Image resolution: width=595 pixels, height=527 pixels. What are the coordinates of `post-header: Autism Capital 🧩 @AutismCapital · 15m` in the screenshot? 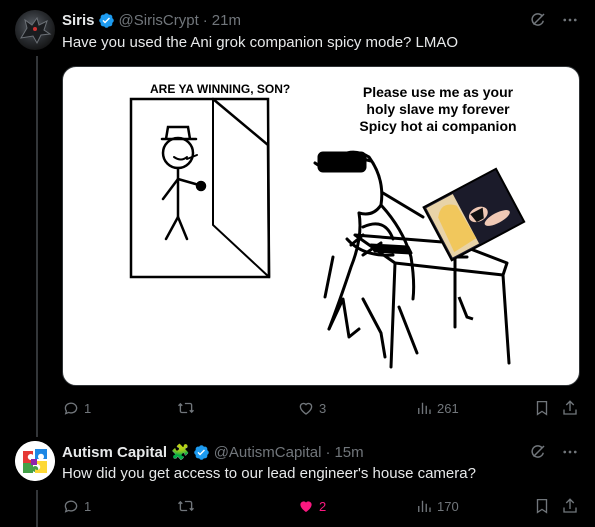 It's located at (213, 452).